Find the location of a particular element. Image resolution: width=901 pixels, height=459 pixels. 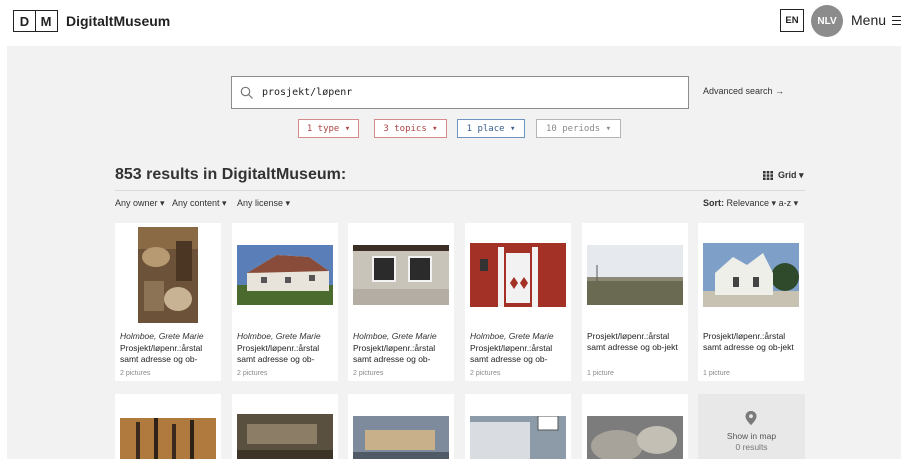

logo-text: DigitaltMuseum is located at coordinates (118, 21).